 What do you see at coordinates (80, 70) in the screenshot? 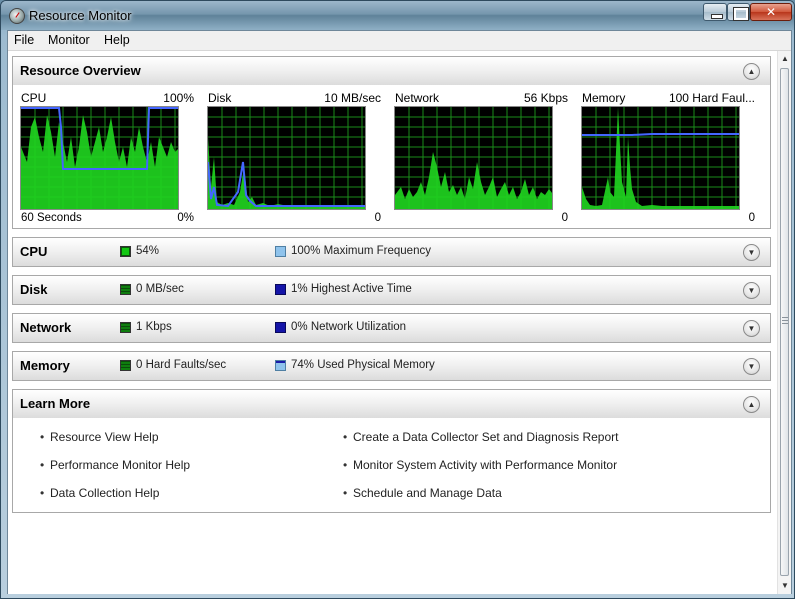
I see `section-title: Resource Overview` at bounding box center [80, 70].